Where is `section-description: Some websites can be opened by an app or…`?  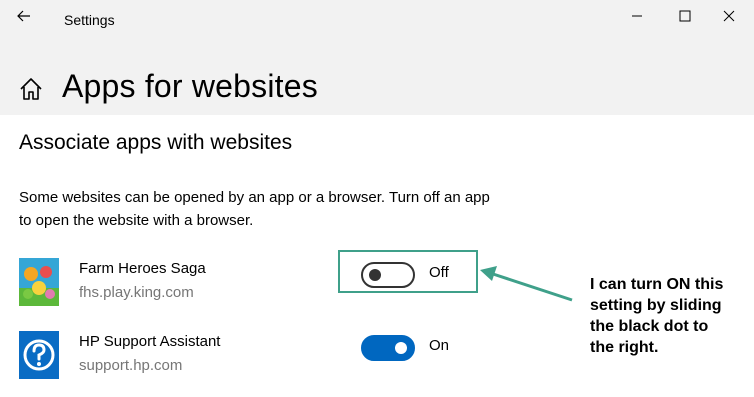
section-description: Some websites can be opened by an app or… is located at coordinates (299, 209).